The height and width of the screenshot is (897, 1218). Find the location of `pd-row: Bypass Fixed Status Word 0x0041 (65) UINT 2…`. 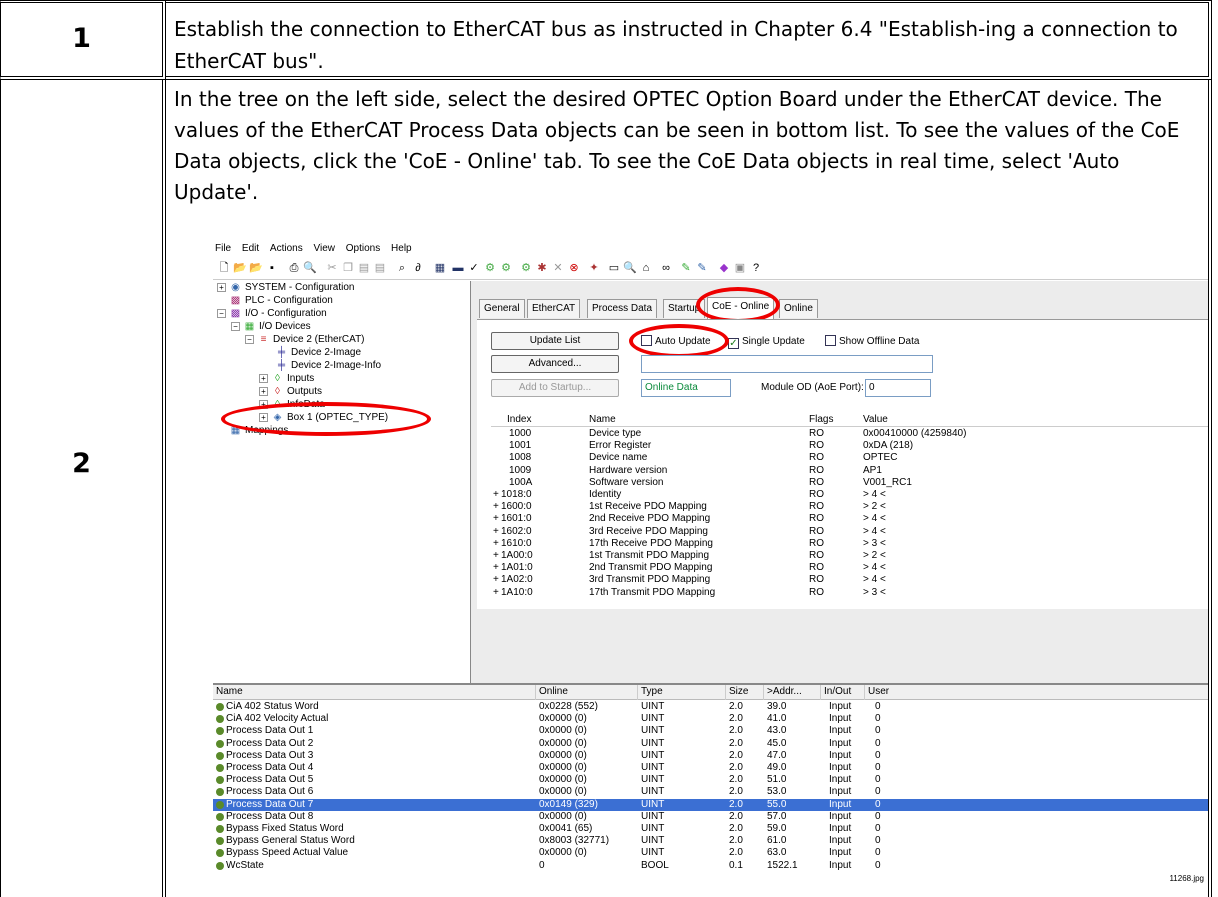

pd-row: Bypass Fixed Status Word 0x0041 (65) UINT 2… is located at coordinates (710, 829).